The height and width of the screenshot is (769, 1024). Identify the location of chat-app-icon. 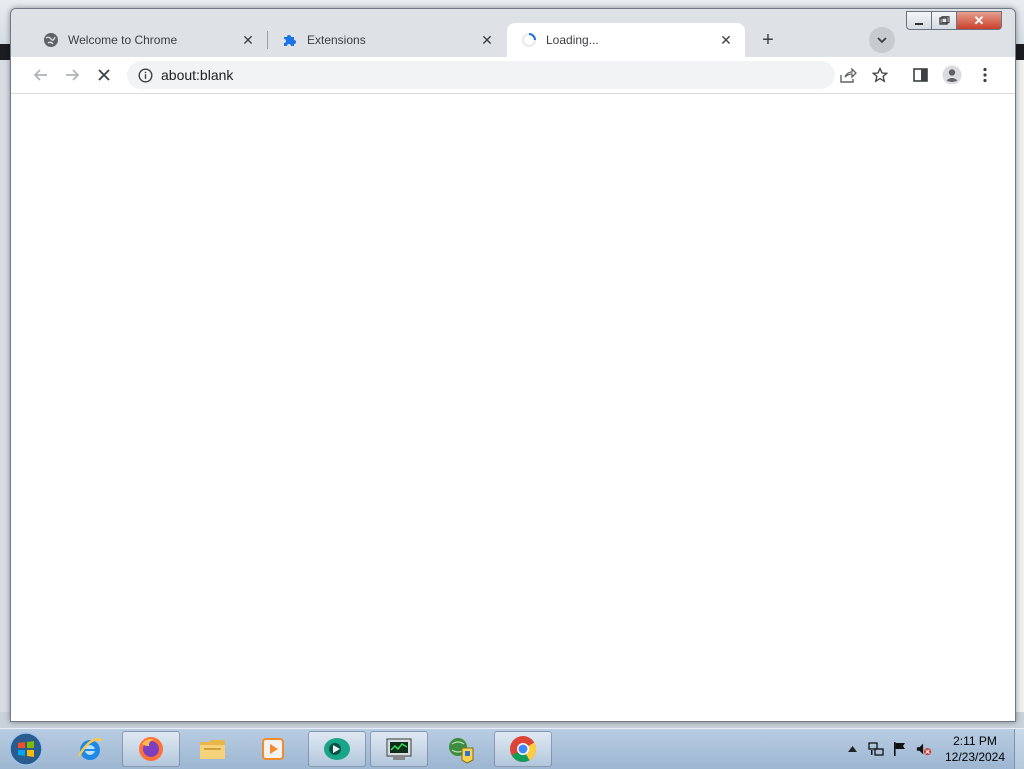
(337, 749).